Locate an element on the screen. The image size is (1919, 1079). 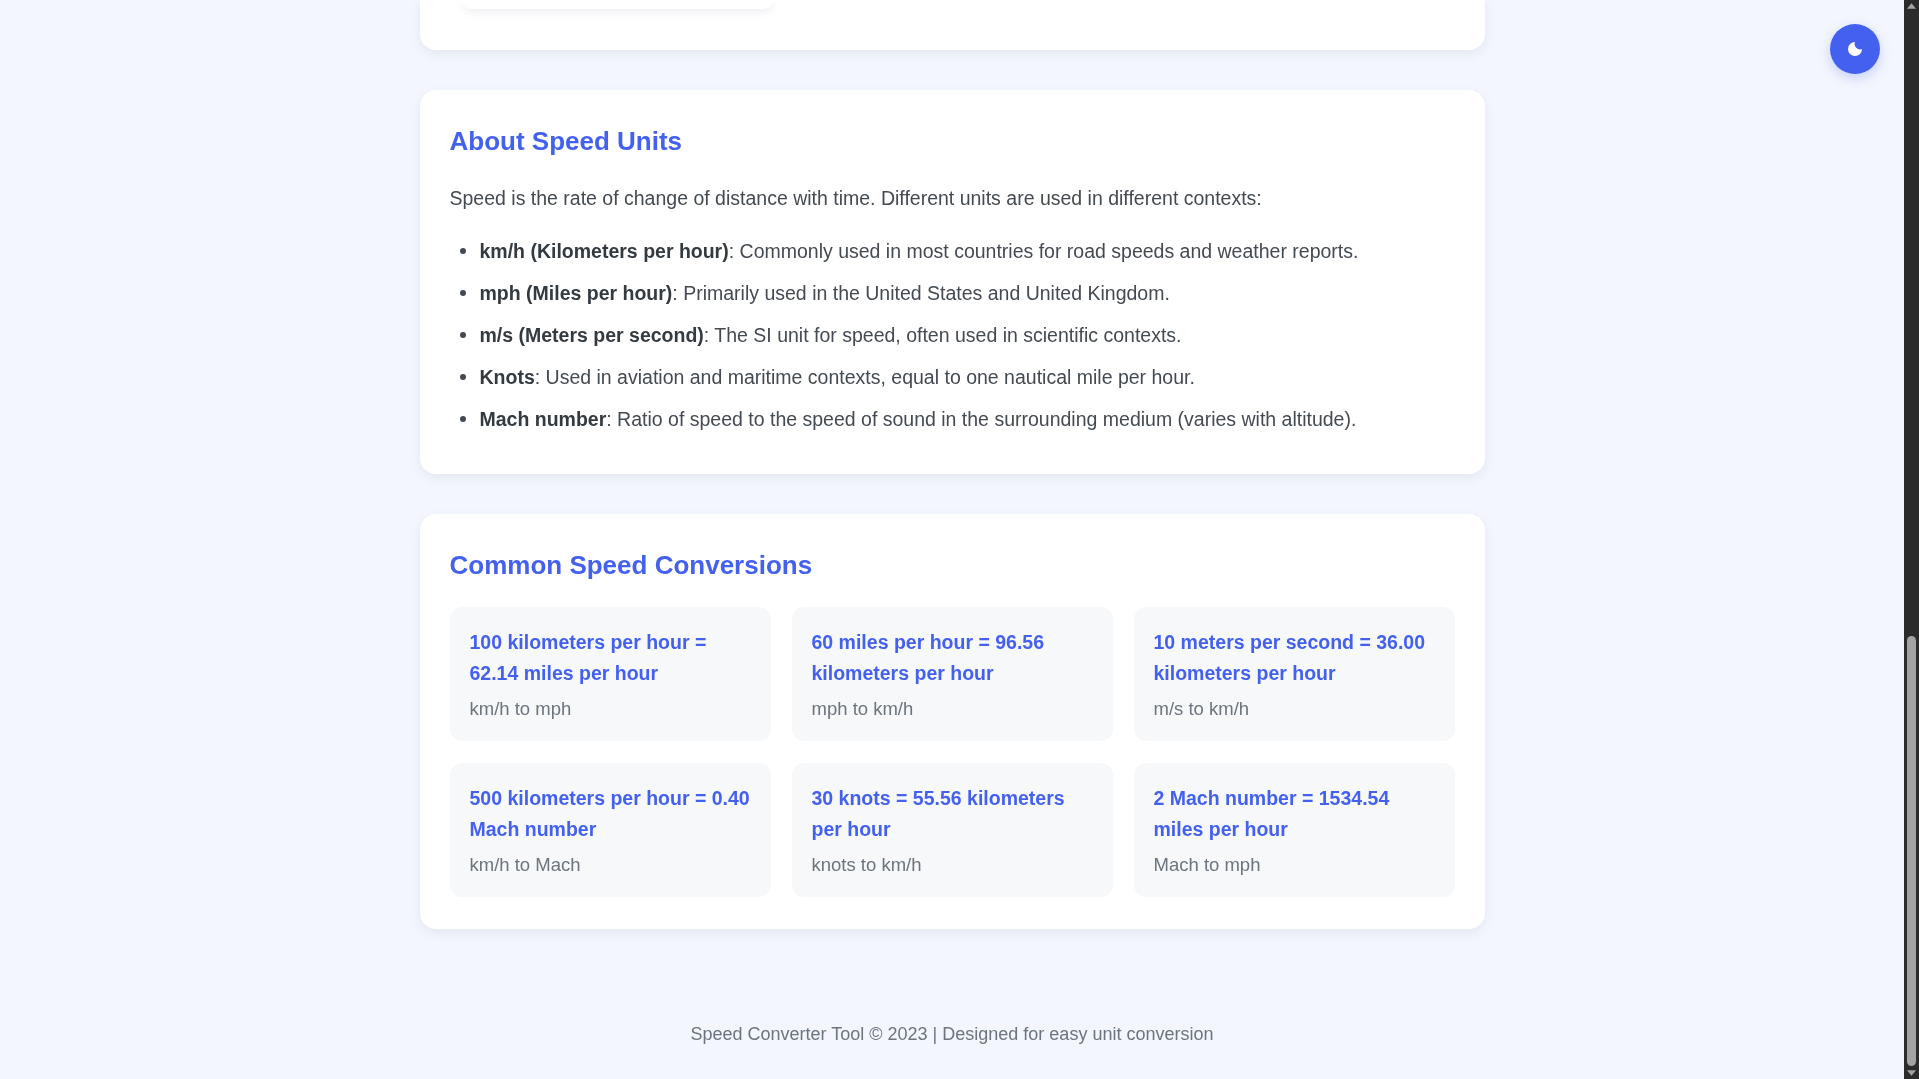
section-title: About Speed Units is located at coordinates (566, 141).